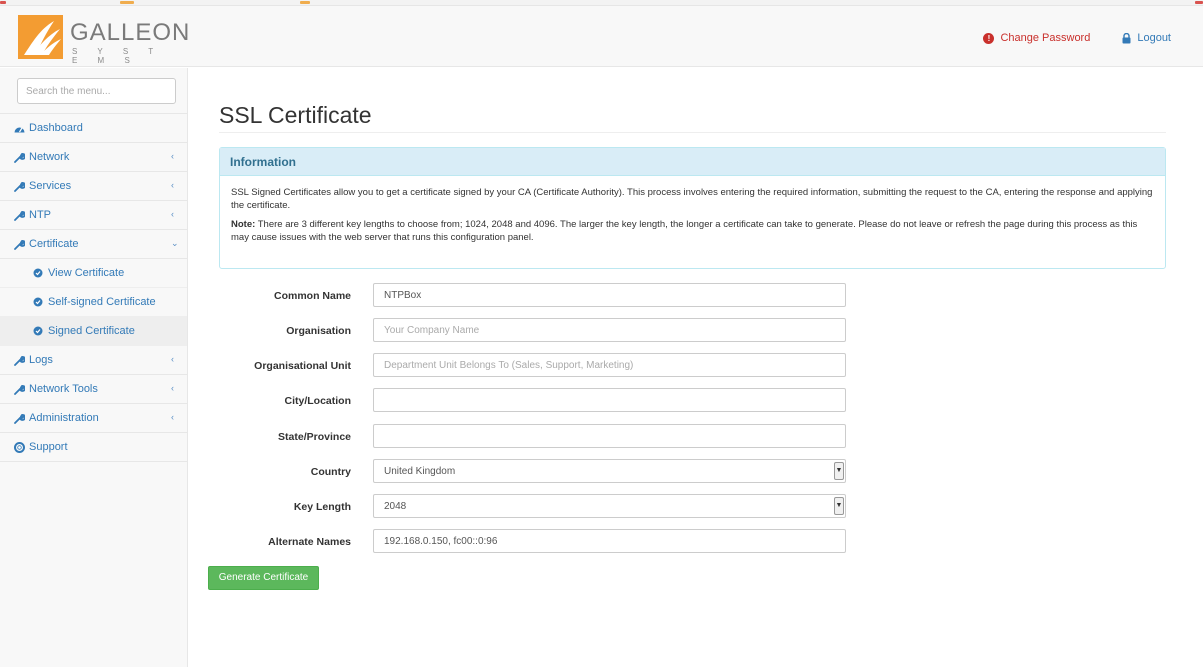  Describe the element at coordinates (19, 128) in the screenshot. I see `dashboard-icon` at that location.